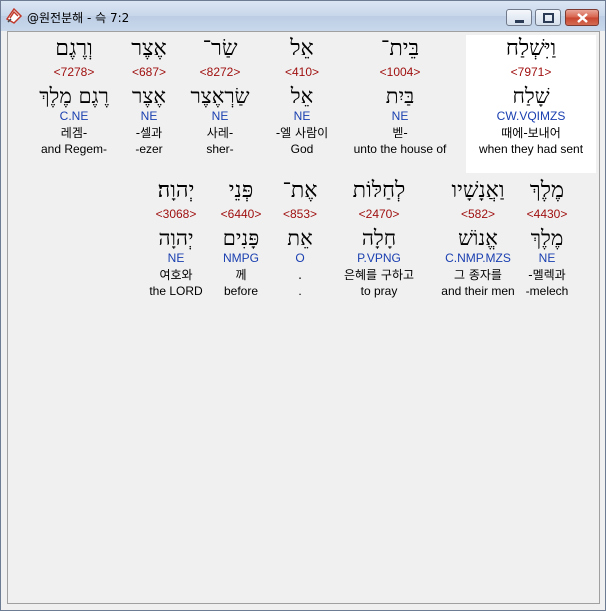 Image resolution: width=606 pixels, height=611 pixels. Describe the element at coordinates (531, 133) in the screenshot. I see `korean-gloss: 때에-보내어` at that location.